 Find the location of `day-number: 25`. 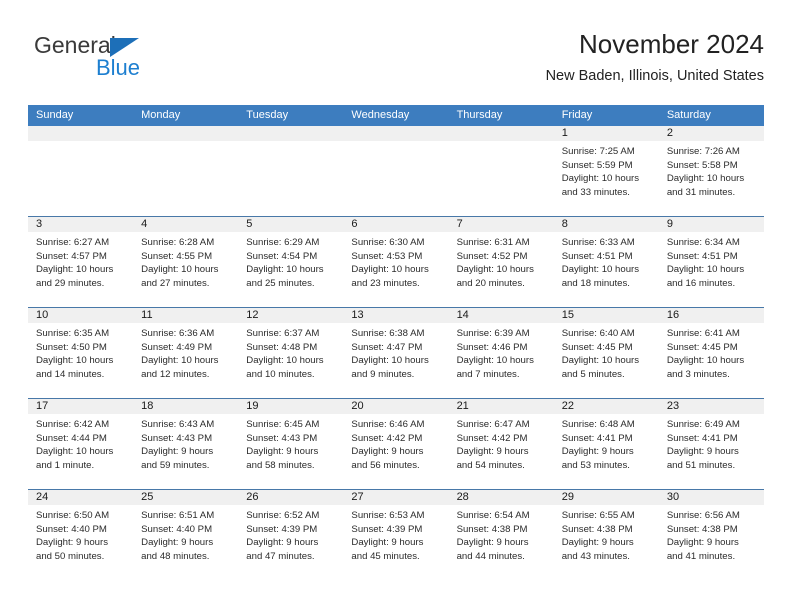

day-number: 25 is located at coordinates (186, 497).